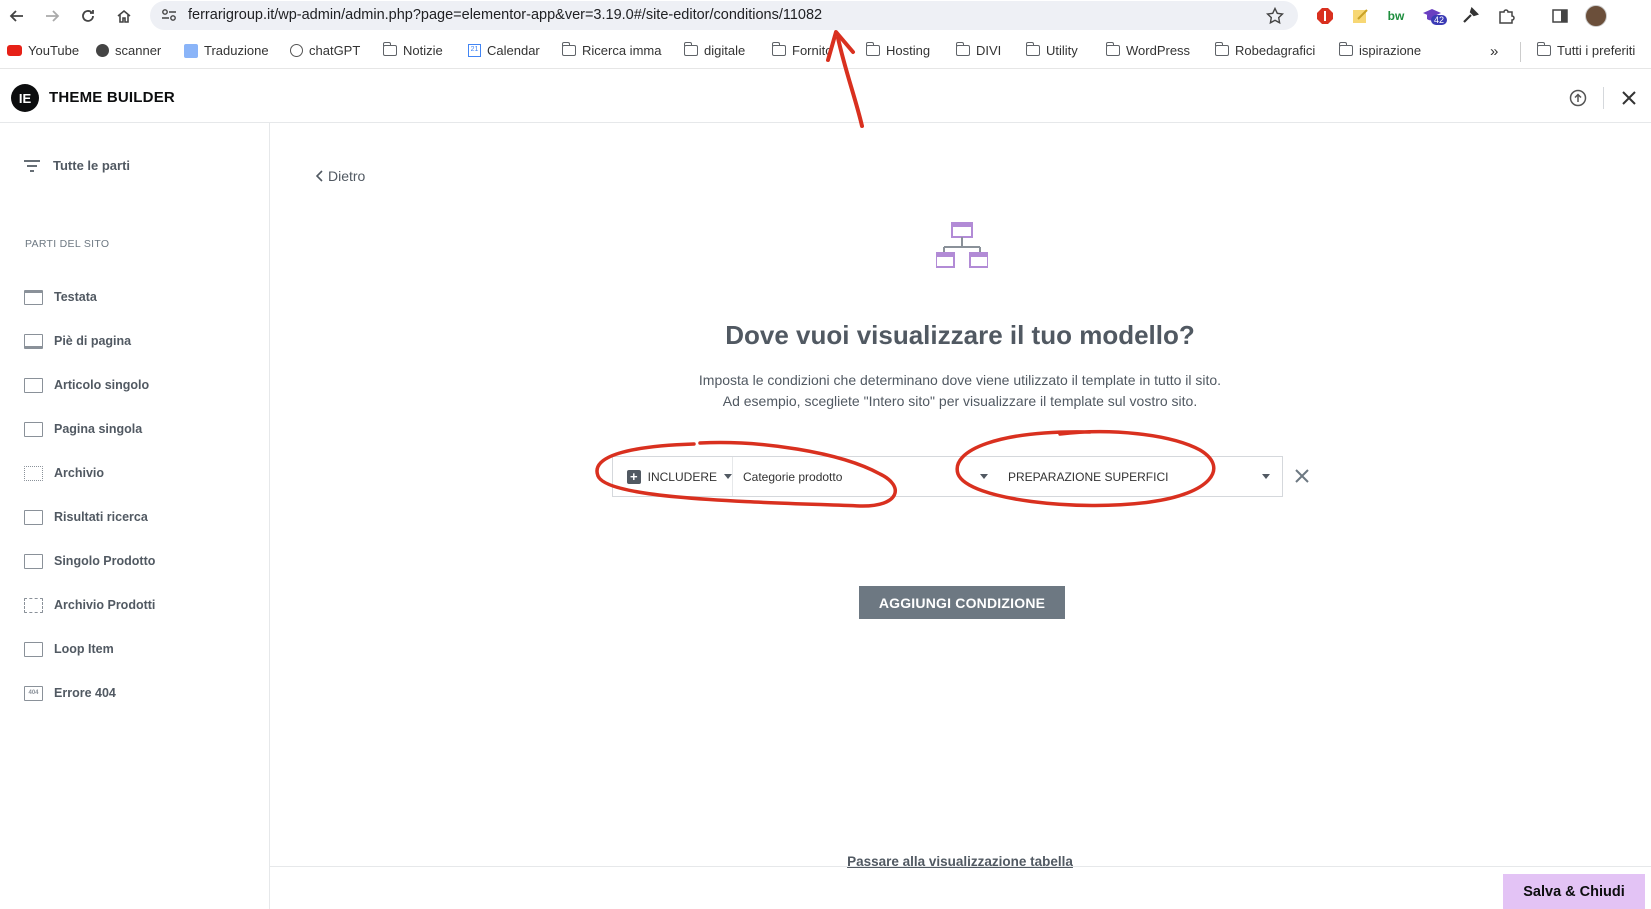  Describe the element at coordinates (1574, 891) in the screenshot. I see `save-close-button: Salva & Chiudi` at that location.